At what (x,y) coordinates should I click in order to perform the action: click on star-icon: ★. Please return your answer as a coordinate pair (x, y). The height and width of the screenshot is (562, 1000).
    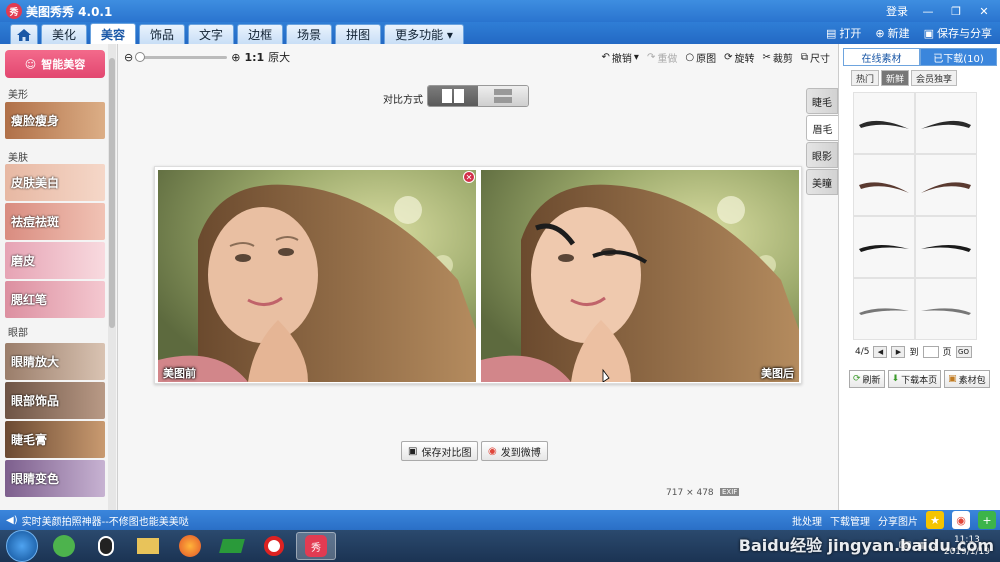
    Looking at the image, I should click on (935, 520).